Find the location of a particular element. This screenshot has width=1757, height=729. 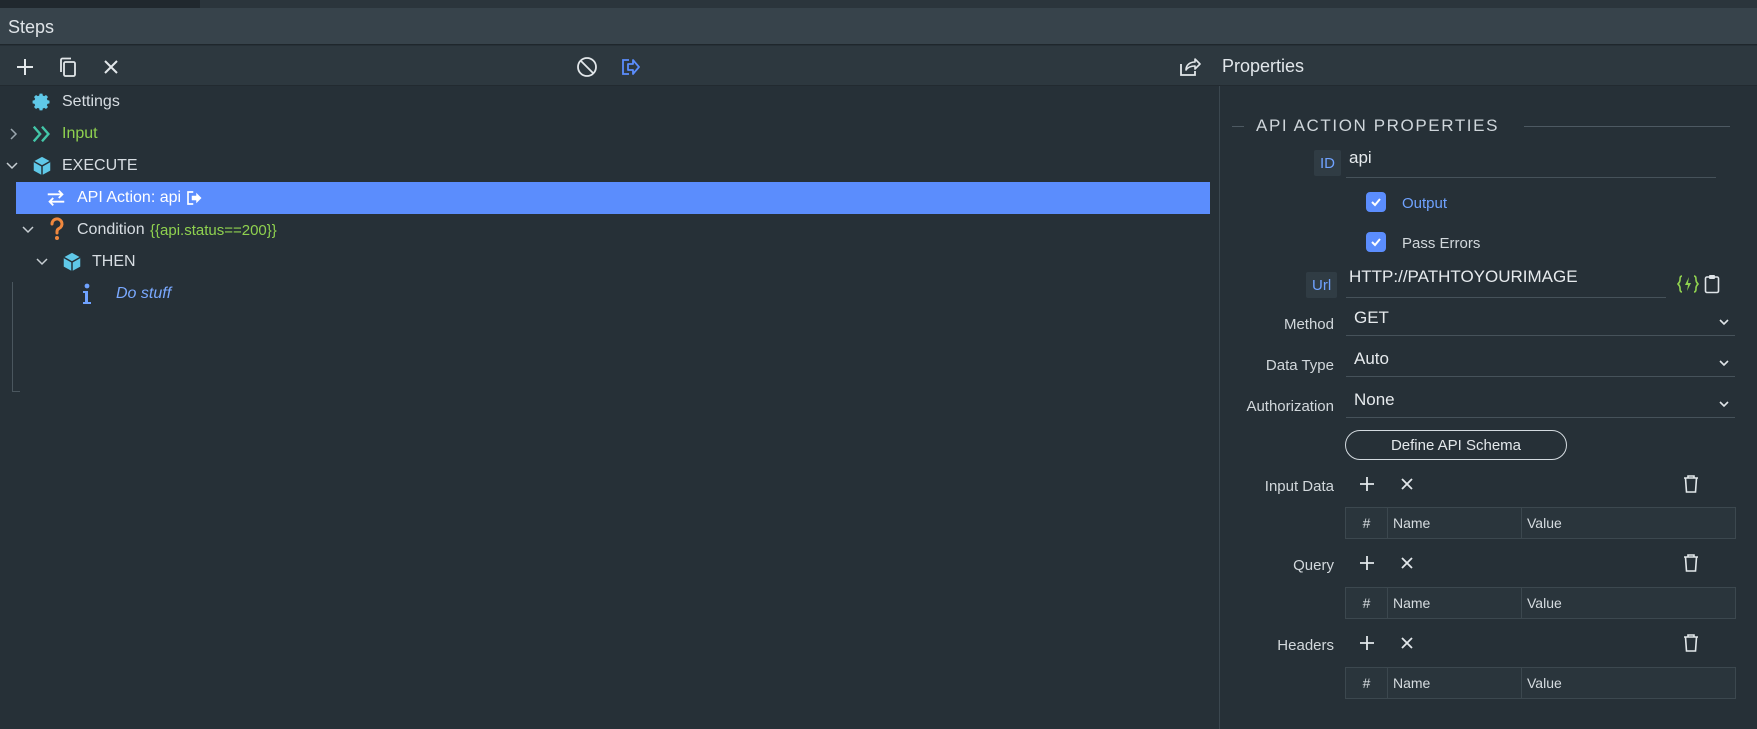

data-type-label: Data Type is located at coordinates (1299, 365).